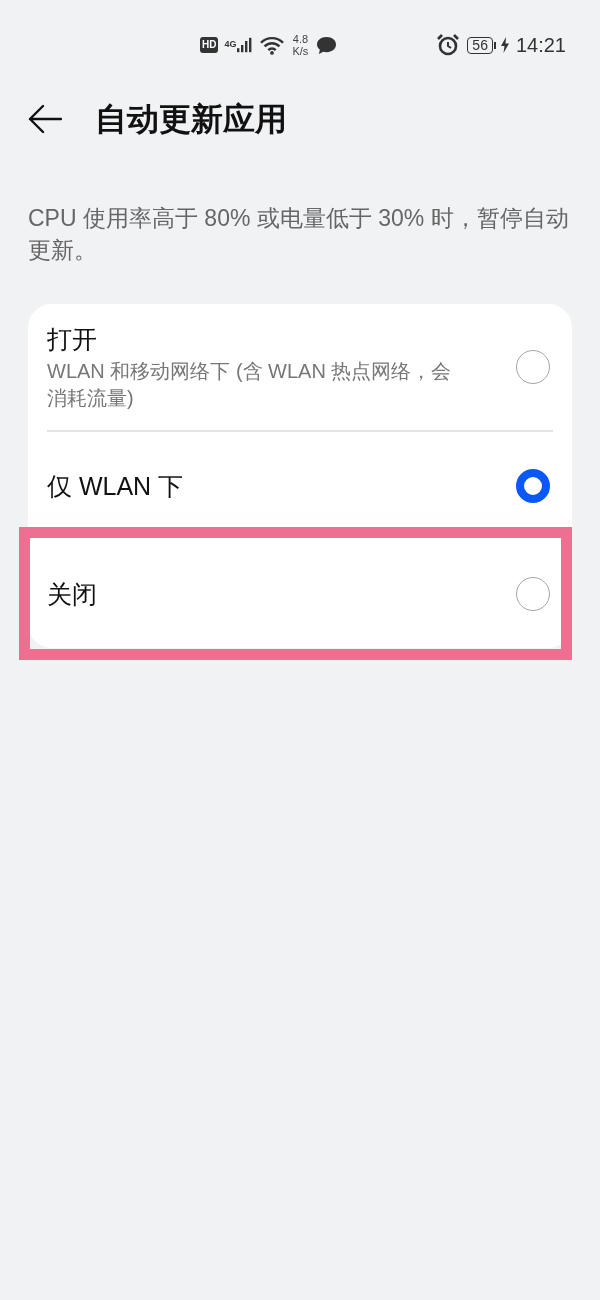 Image resolution: width=600 pixels, height=1300 pixels. Describe the element at coordinates (448, 45) in the screenshot. I see `alarm-clock-icon` at that location.